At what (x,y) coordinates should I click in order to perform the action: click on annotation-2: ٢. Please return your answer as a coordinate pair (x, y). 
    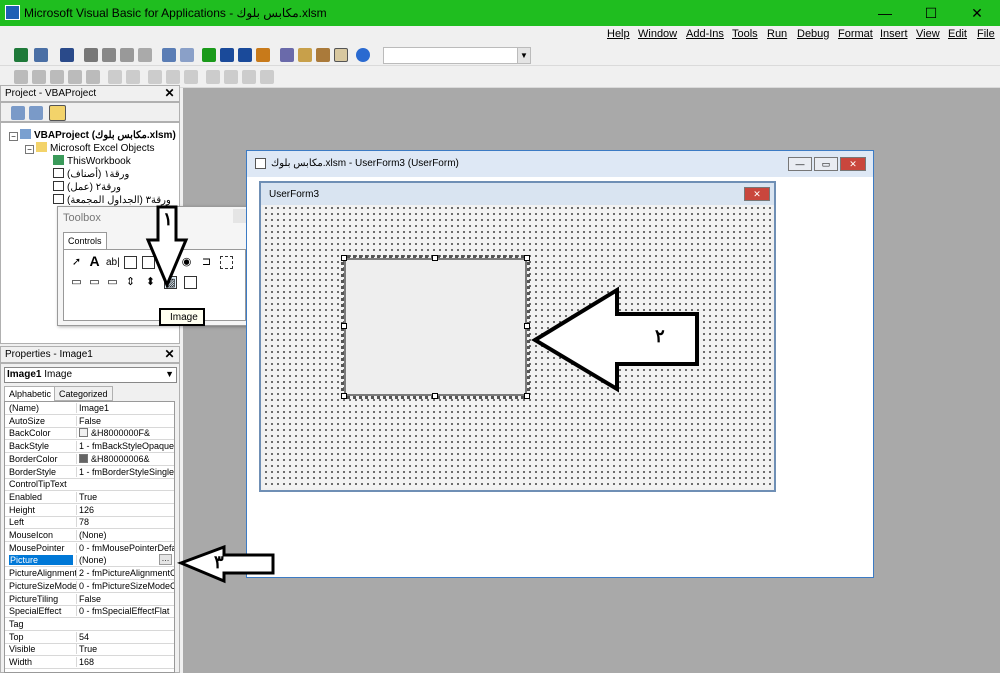
    Looking at the image, I should click on (660, 336).